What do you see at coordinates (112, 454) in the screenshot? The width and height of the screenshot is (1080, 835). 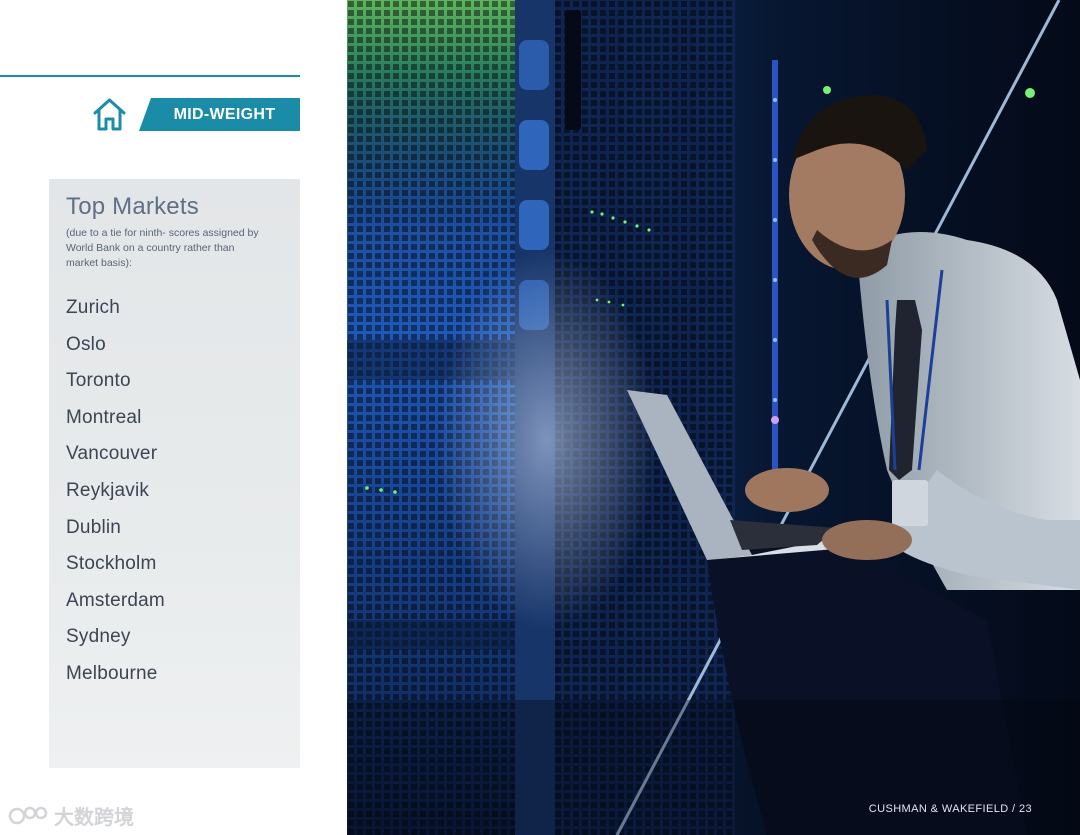 I see `market-item: Vancouver` at bounding box center [112, 454].